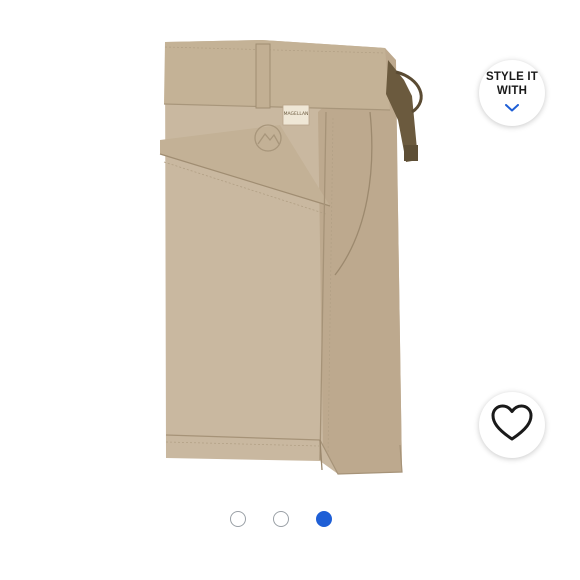 The image size is (580, 580). I want to click on favorite-button, so click(512, 425).